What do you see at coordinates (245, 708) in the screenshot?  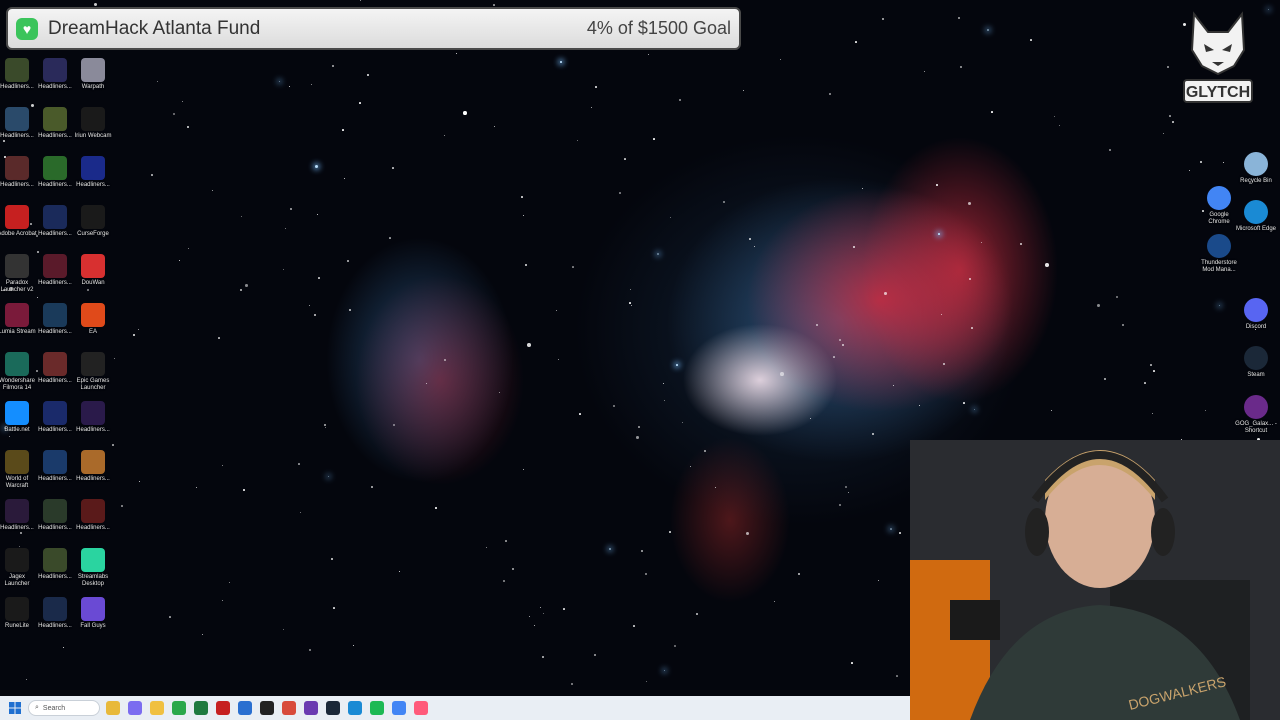 I see `calculator-icon` at bounding box center [245, 708].